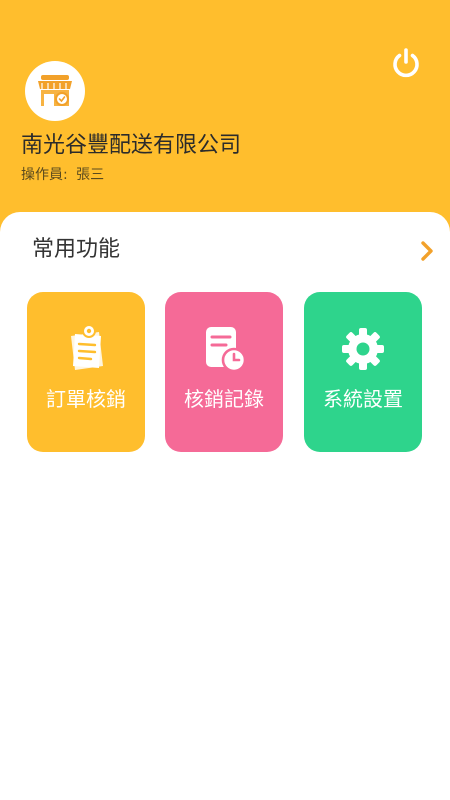 Image resolution: width=450 pixels, height=800 pixels. I want to click on store-icon, so click(55, 90).